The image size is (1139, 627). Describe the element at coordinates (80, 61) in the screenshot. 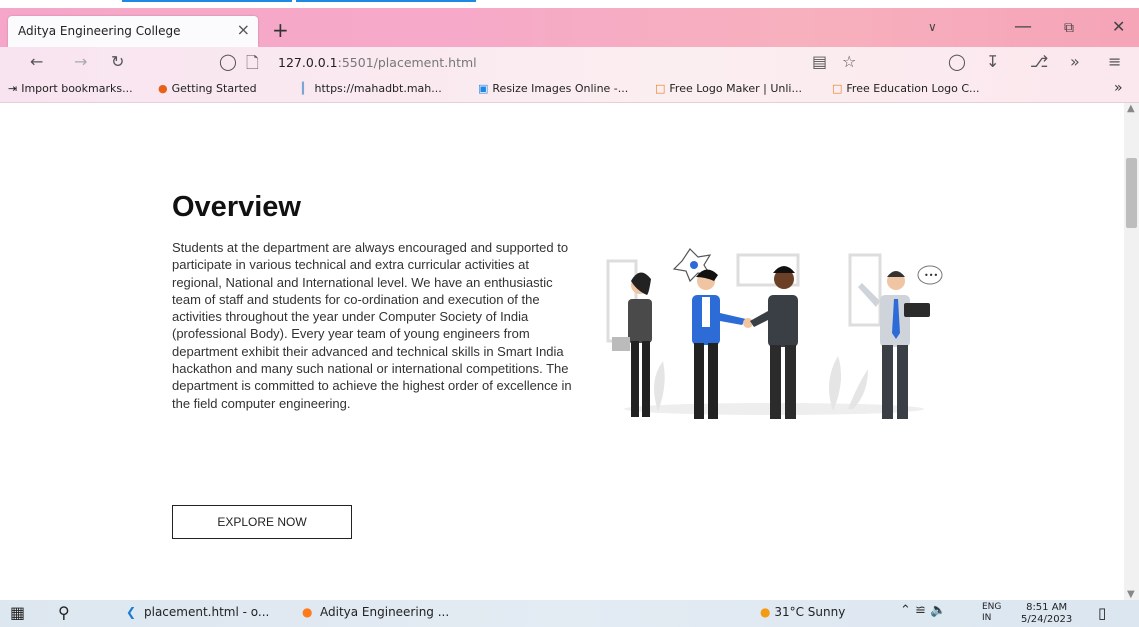

I see `forward-icon: →` at that location.